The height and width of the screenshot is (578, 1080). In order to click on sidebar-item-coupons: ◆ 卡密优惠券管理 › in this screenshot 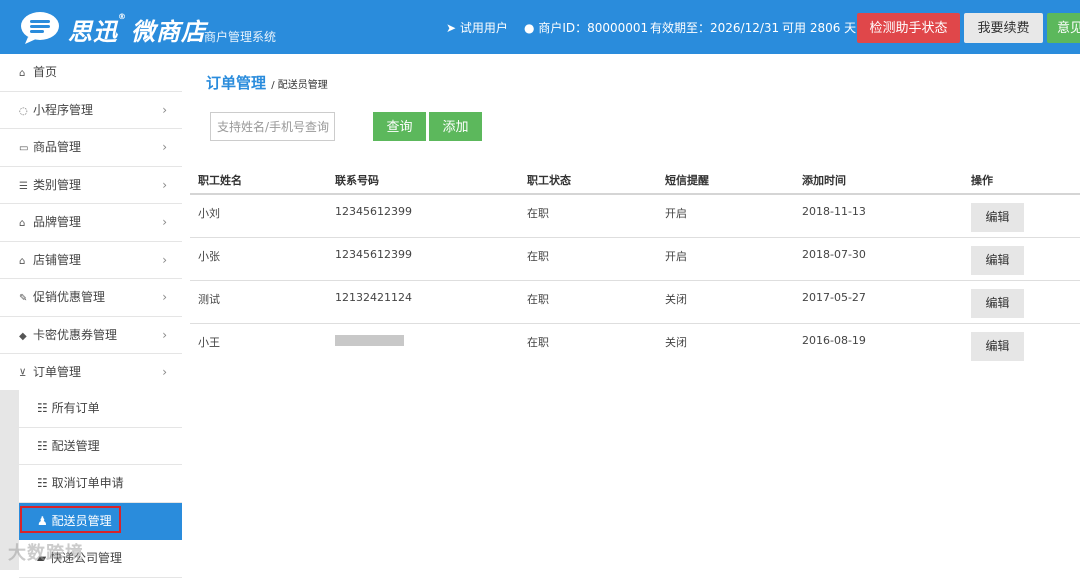, I will do `click(91, 335)`.